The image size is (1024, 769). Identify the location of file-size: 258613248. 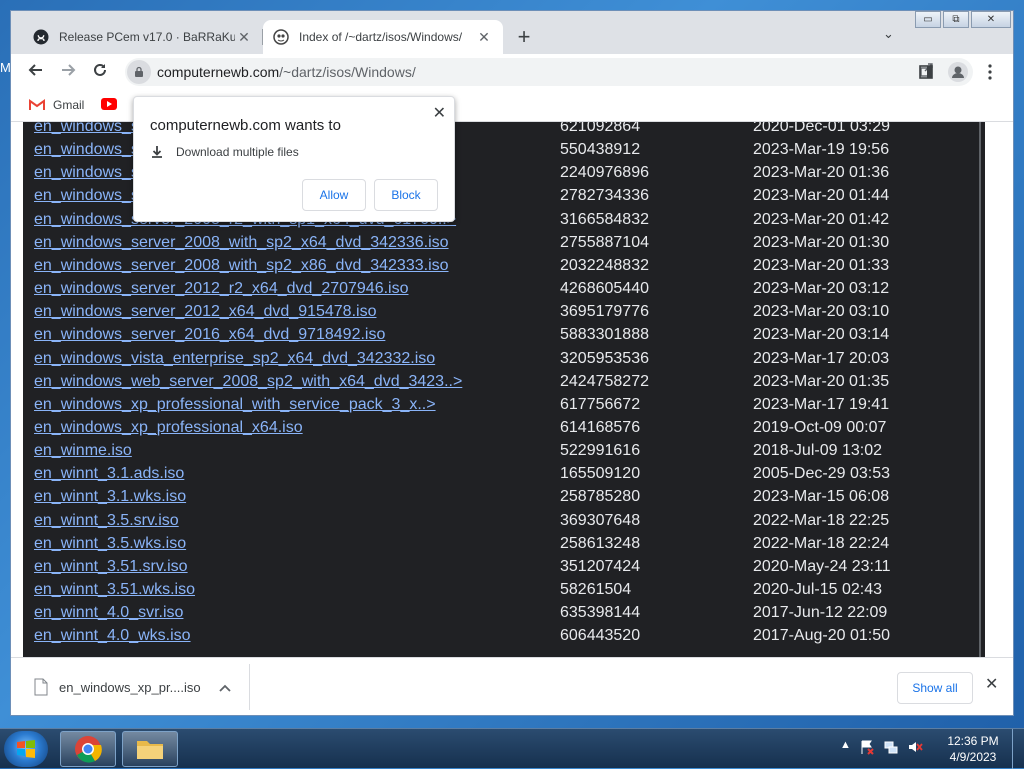
(600, 543).